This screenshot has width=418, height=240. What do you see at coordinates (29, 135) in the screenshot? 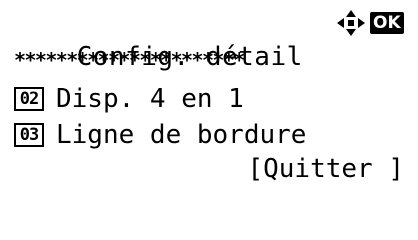
I see `item-number-badge: 03` at bounding box center [29, 135].